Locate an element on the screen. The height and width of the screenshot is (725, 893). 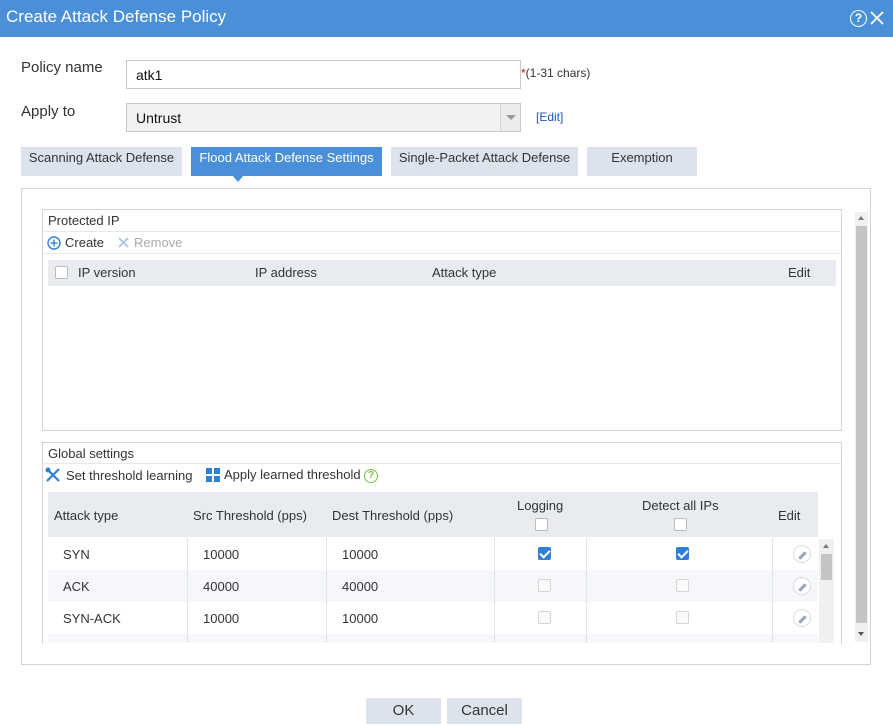
attack-type-cell: ACK is located at coordinates (76, 586).